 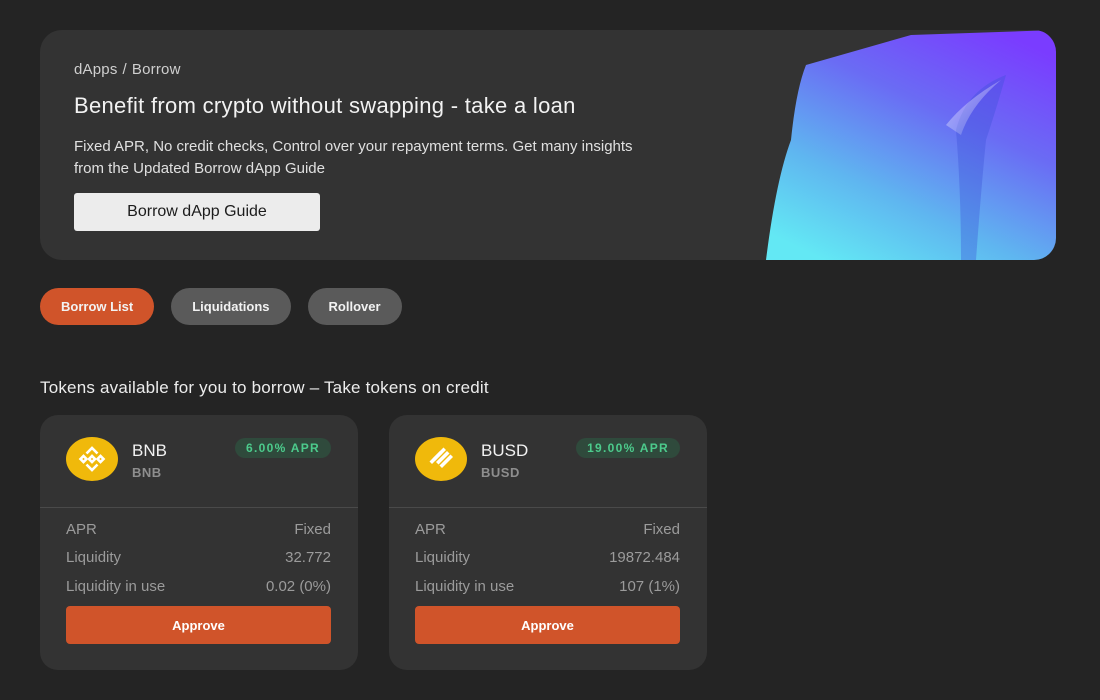 I want to click on liquidity-in-use-value: 0.02 (0%), so click(x=298, y=586).